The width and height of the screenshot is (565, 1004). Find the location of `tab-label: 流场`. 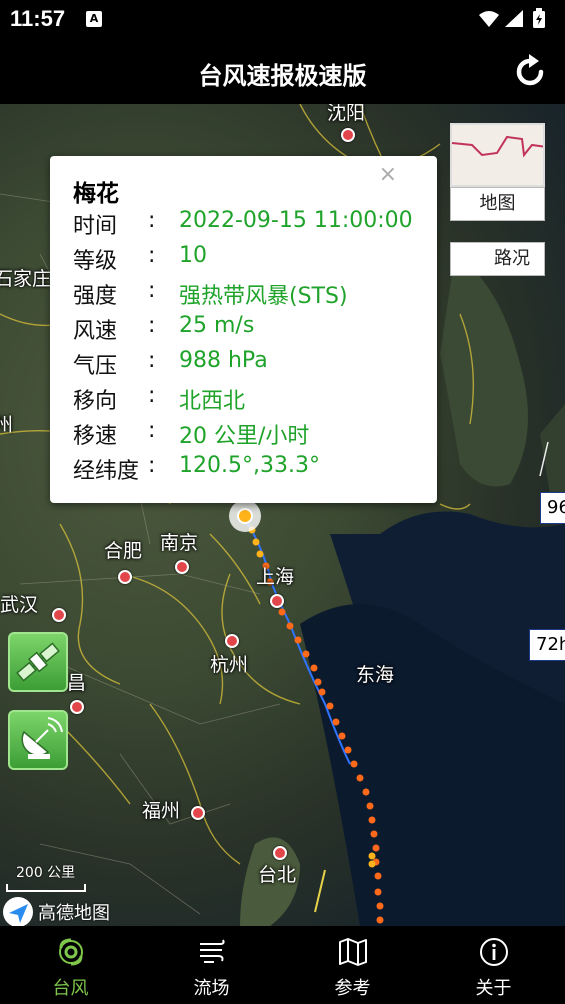

tab-label: 流场 is located at coordinates (211, 988).